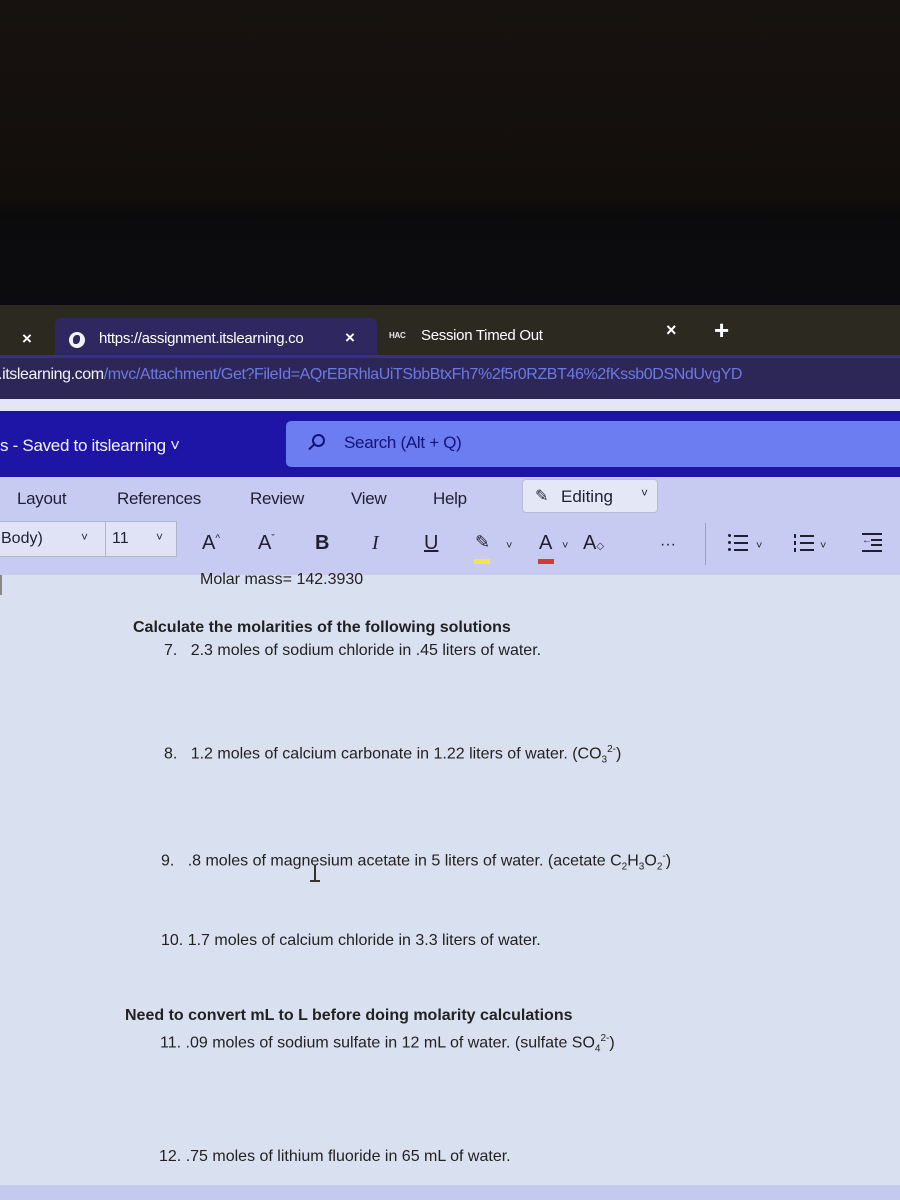 This screenshot has height=1200, width=900. I want to click on tab-assignment: https://assignment.itslearning.co ×, so click(216, 339).